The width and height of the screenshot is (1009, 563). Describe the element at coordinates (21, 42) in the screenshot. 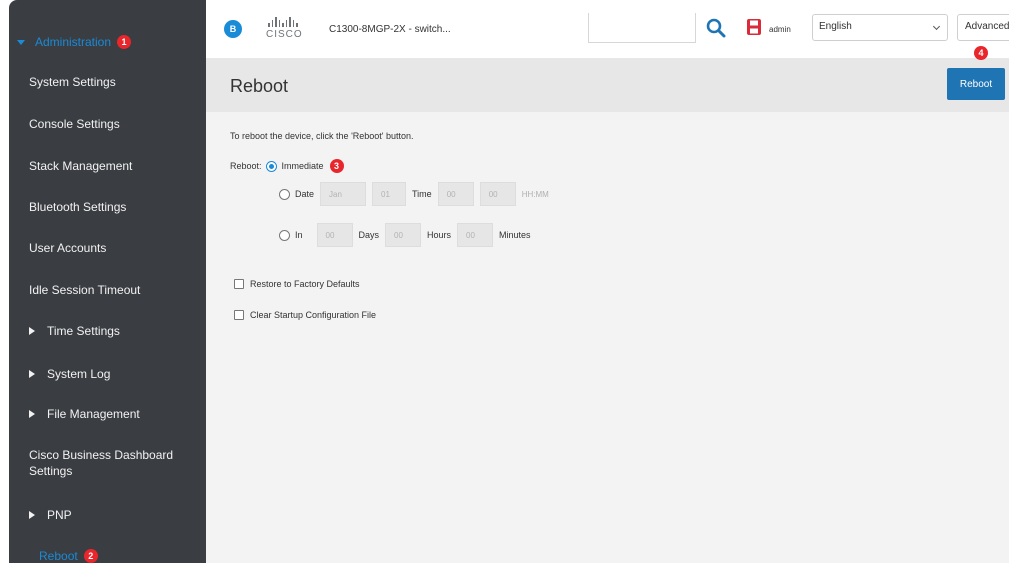

I see `caret-down-icon` at that location.